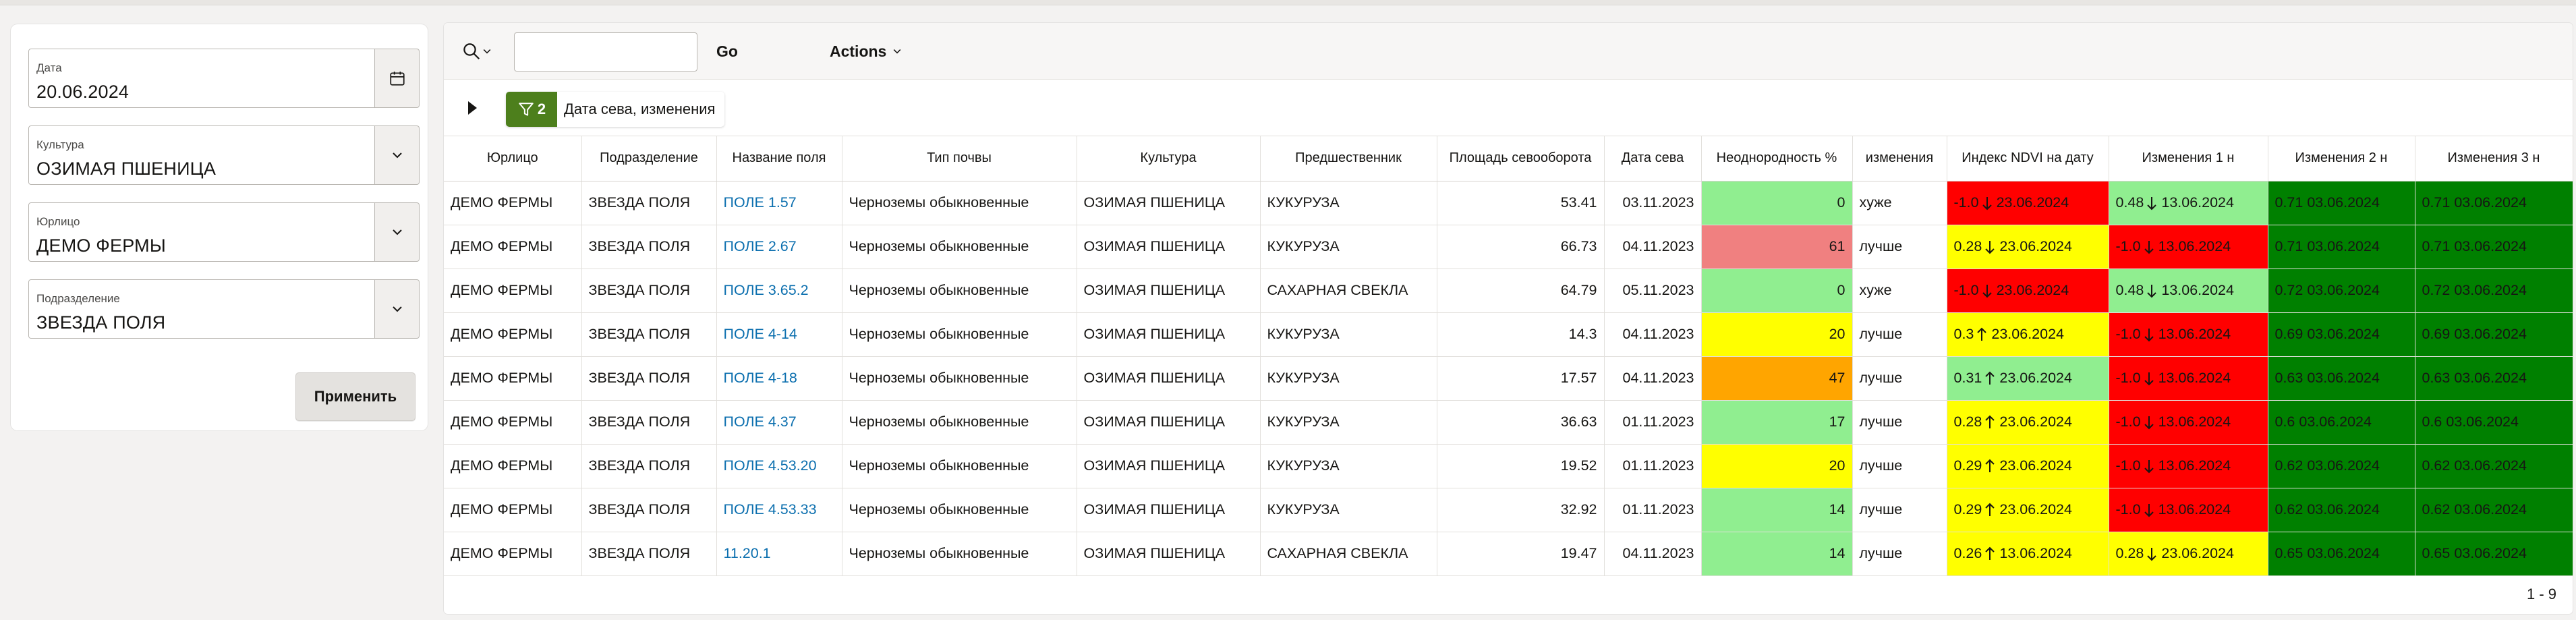  What do you see at coordinates (779, 554) in the screenshot?
I see `cell-field-name-link: 11.20.1` at bounding box center [779, 554].